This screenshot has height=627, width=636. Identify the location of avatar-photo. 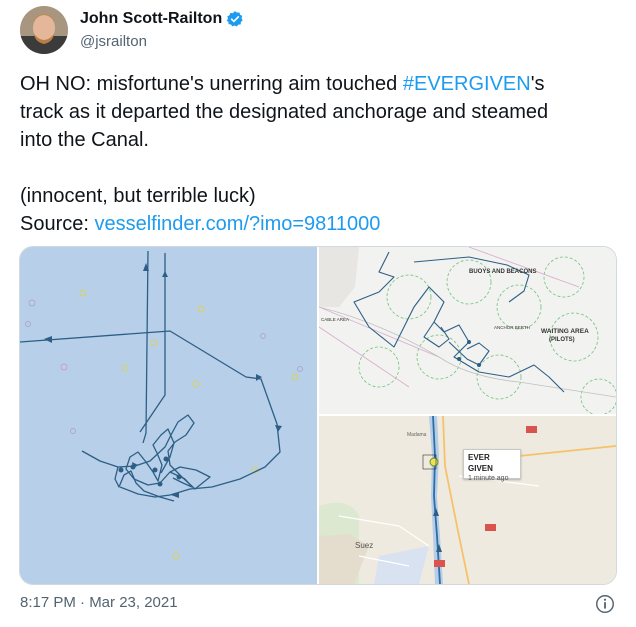
(44, 30).